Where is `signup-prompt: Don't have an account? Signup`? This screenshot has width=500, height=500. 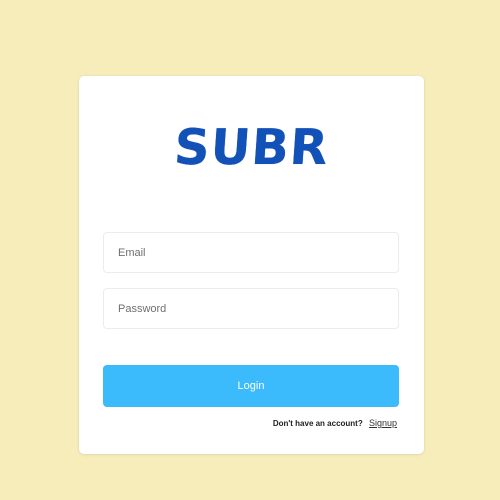
signup-prompt: Don't have an account? Signup is located at coordinates (335, 423).